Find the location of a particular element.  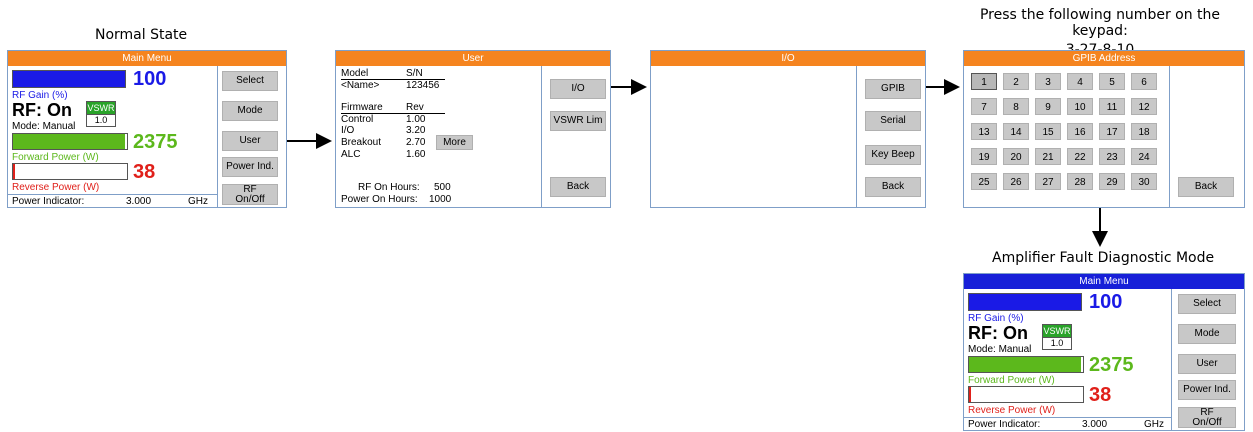

model-value: <Name> is located at coordinates (360, 85).